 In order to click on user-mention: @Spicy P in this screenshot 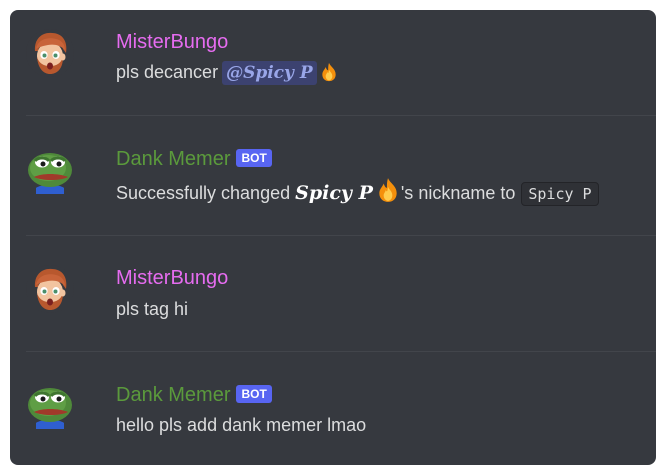, I will do `click(269, 73)`.